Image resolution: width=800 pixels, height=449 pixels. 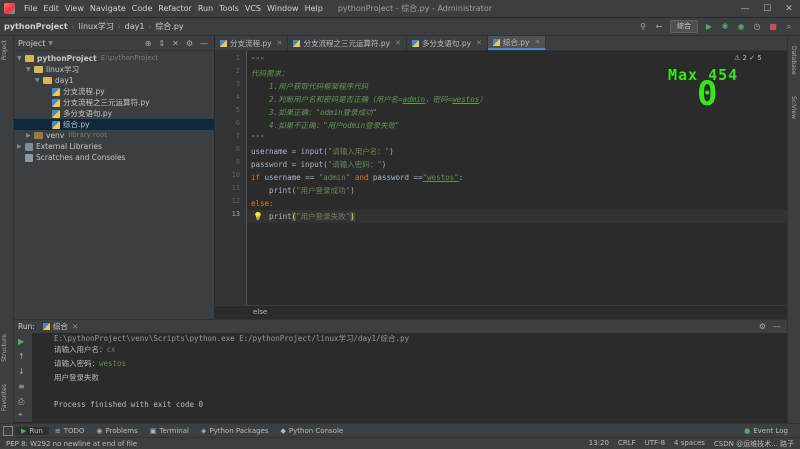 What do you see at coordinates (772, 431) in the screenshot?
I see `event-log: ● Event Log` at bounding box center [772, 431].